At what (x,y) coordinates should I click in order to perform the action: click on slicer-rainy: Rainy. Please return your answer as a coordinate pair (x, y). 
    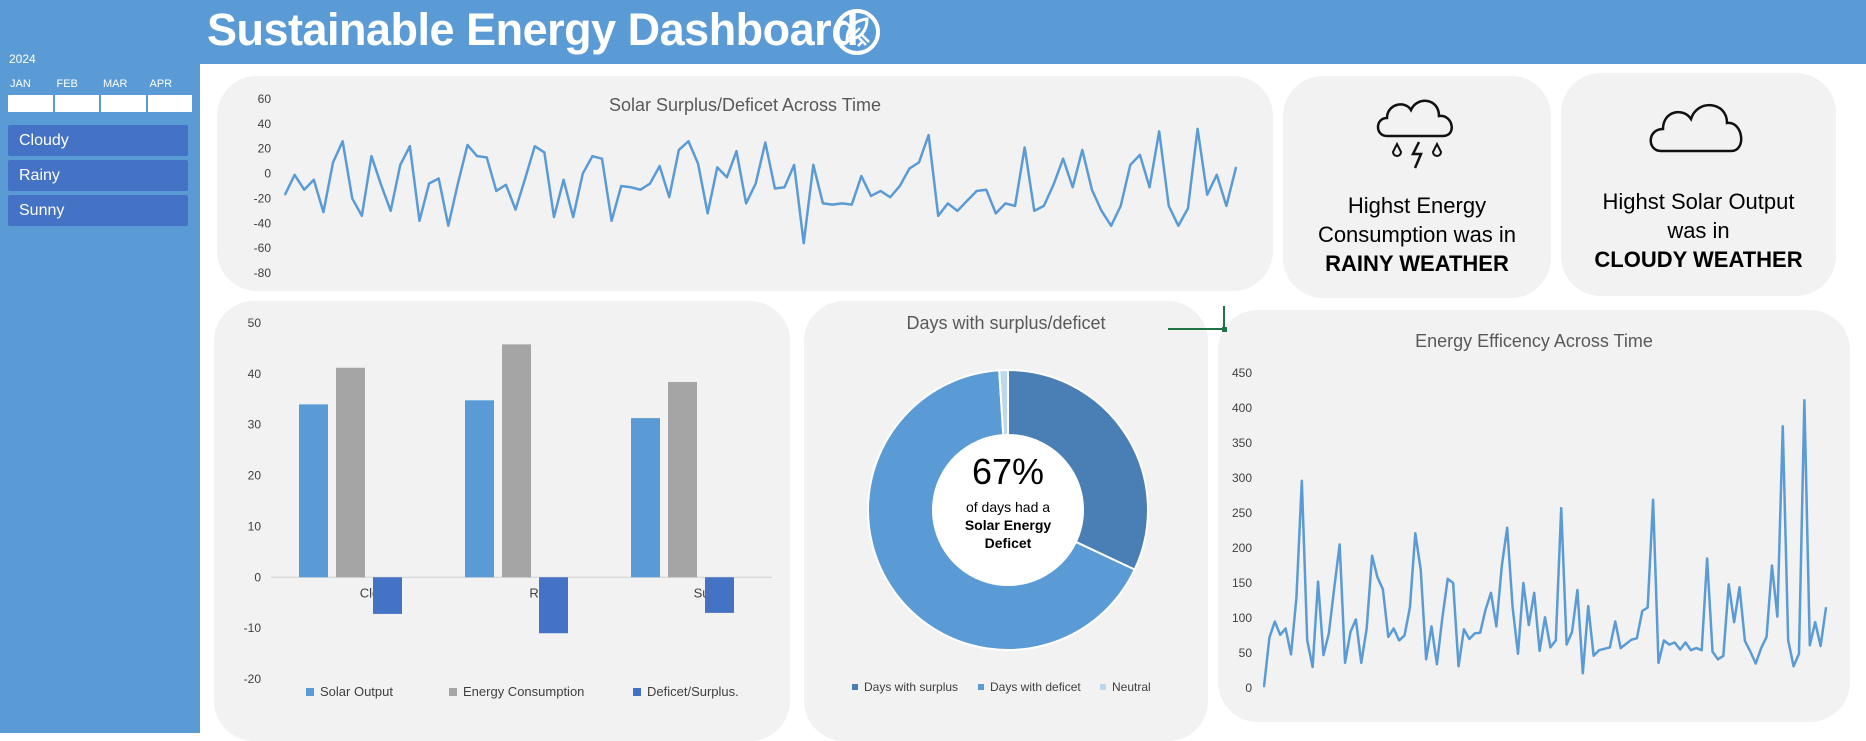
    Looking at the image, I should click on (98, 175).